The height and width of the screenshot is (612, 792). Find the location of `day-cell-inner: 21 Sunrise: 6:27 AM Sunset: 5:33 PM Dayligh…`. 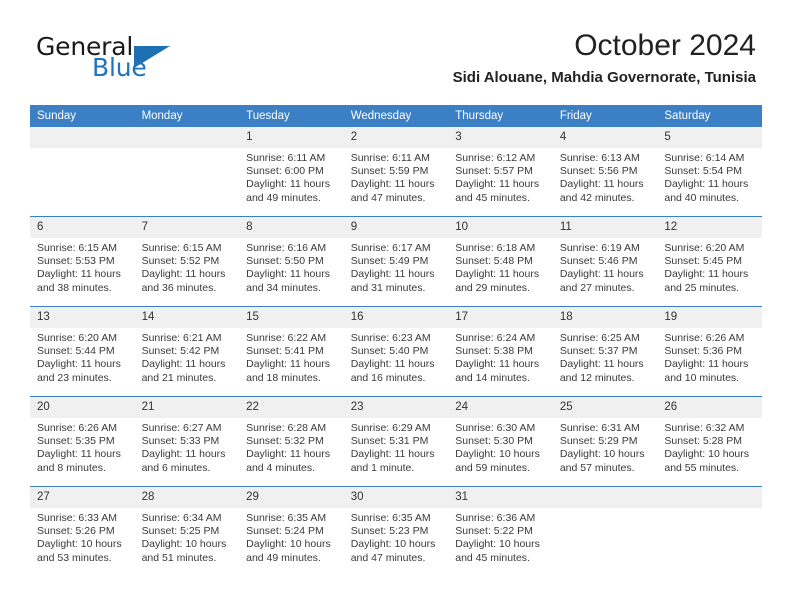

day-cell-inner: 21 Sunrise: 6:27 AM Sunset: 5:33 PM Dayligh… is located at coordinates (187, 441).